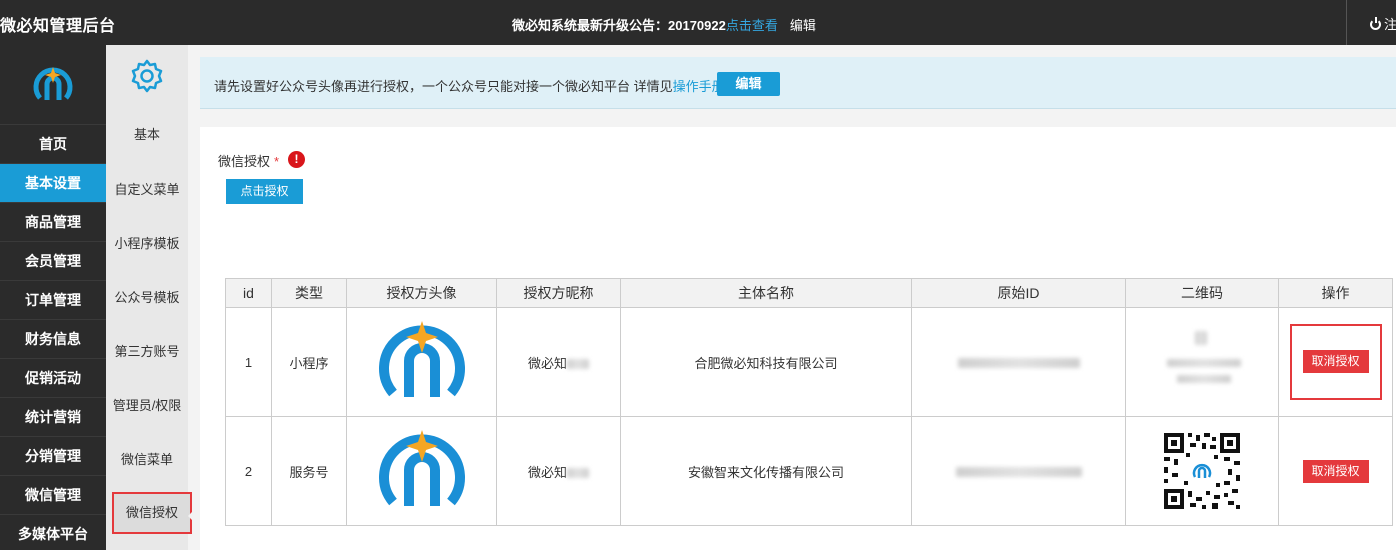 Image resolution: width=1396 pixels, height=550 pixels. What do you see at coordinates (1390, 24) in the screenshot?
I see `logout-label: 注` at bounding box center [1390, 24].